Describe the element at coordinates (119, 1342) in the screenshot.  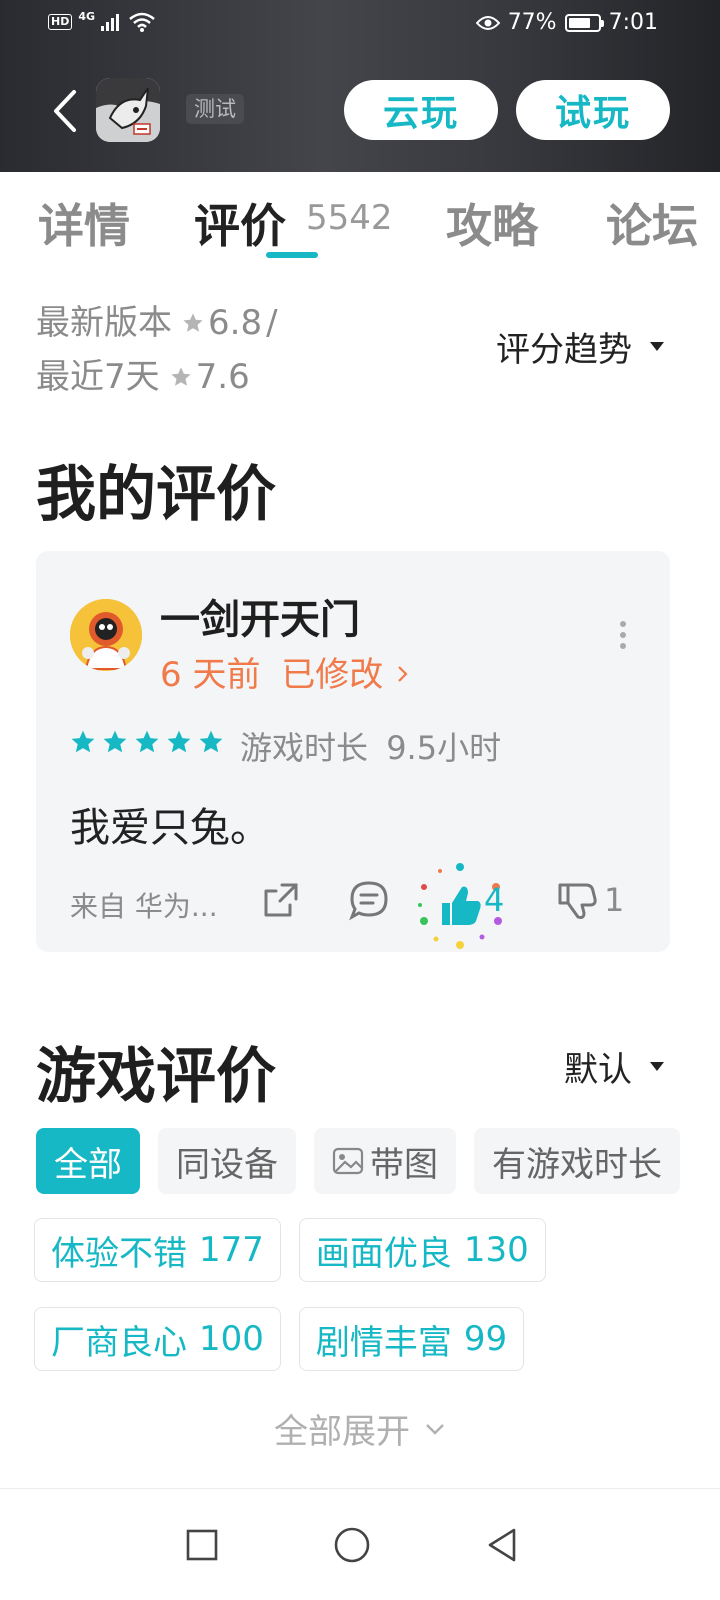
I see `tag-label: 厂商良心` at that location.